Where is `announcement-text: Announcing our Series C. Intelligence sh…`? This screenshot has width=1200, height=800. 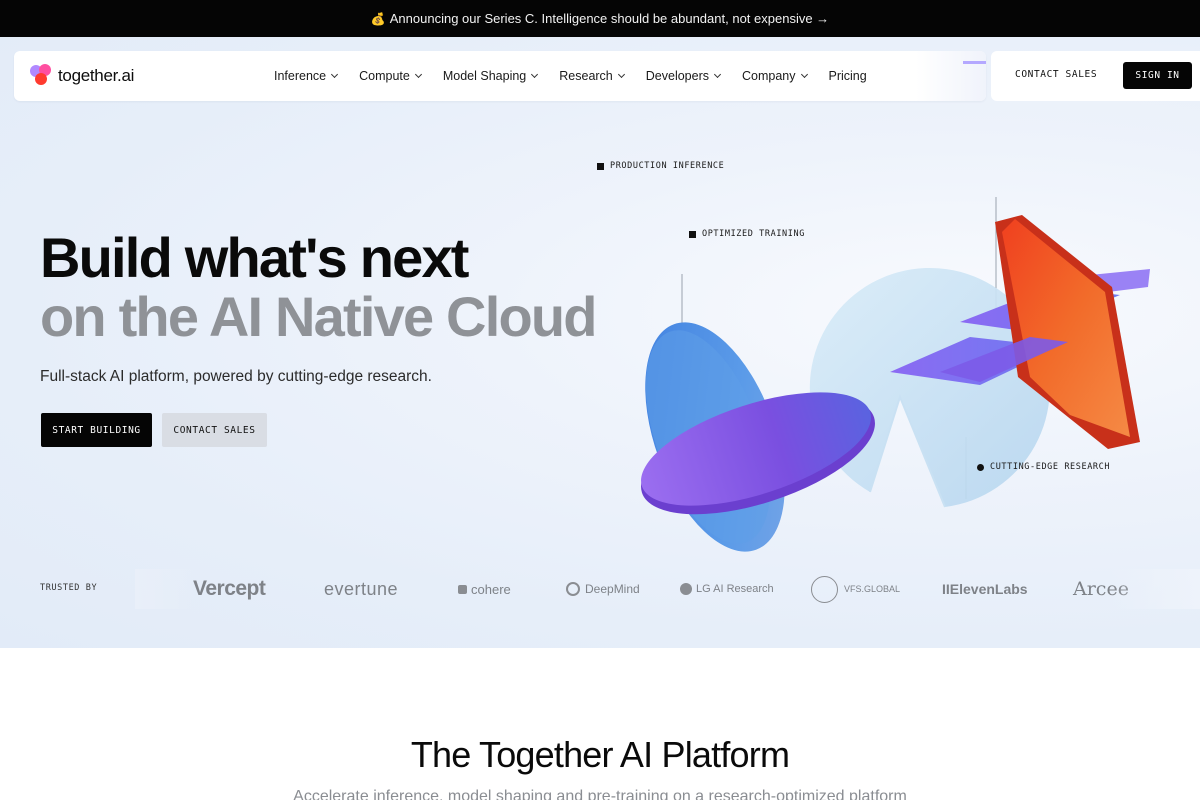 announcement-text: Announcing our Series C. Intelligence sh… is located at coordinates (609, 18).